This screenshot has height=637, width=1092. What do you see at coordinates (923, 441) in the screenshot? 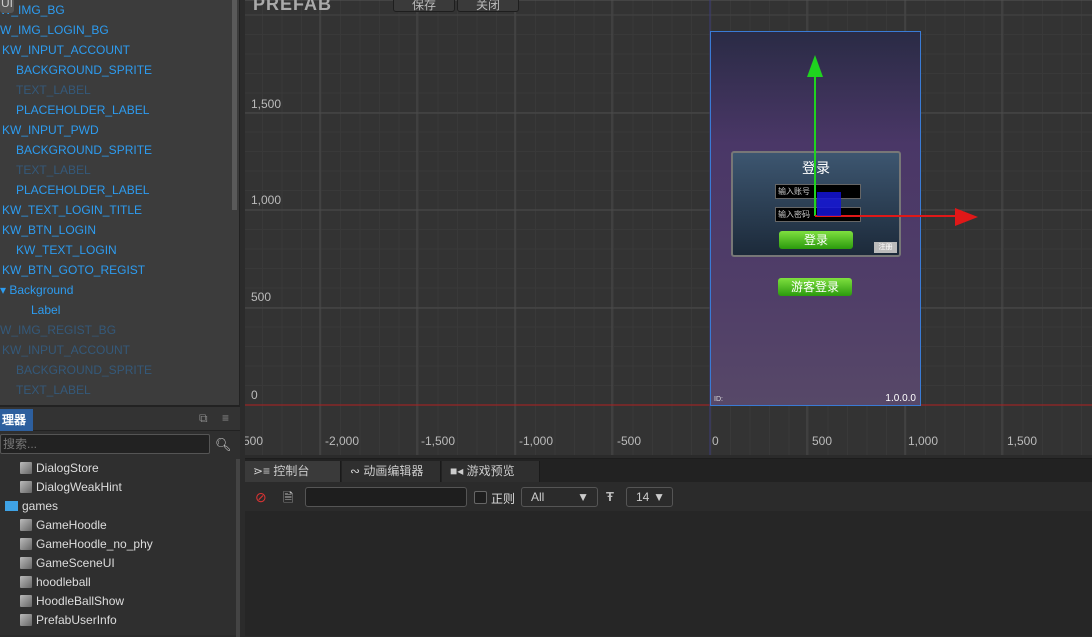
I see `x-tick-label: 1,000` at bounding box center [923, 441].